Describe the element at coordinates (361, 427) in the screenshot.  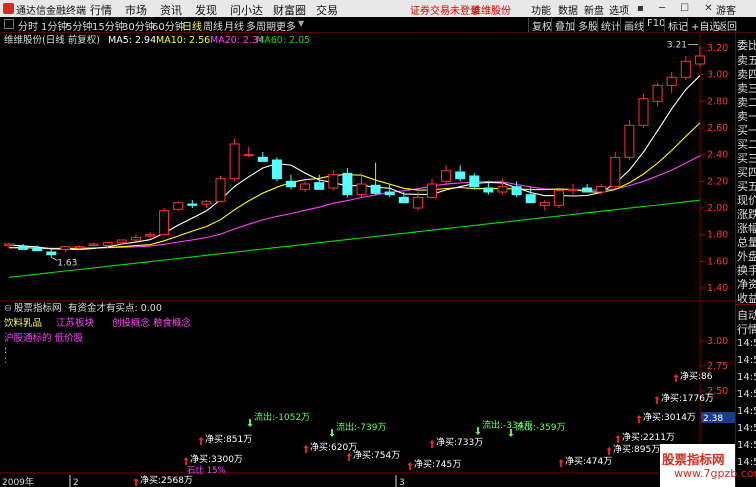
I see `outflow-label: 流出:-739万` at that location.